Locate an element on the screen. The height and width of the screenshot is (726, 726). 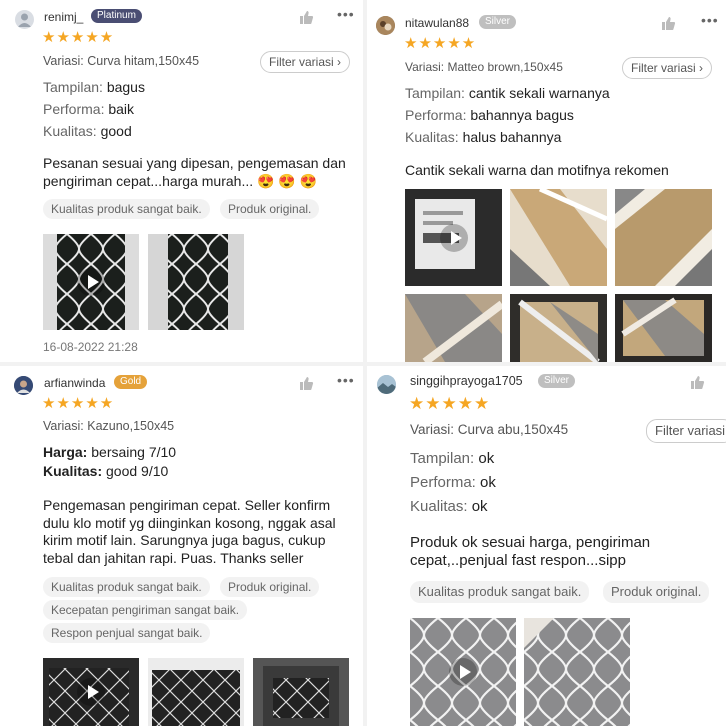
attr-kualitas: Kualitas: good is located at coordinates (87, 131).